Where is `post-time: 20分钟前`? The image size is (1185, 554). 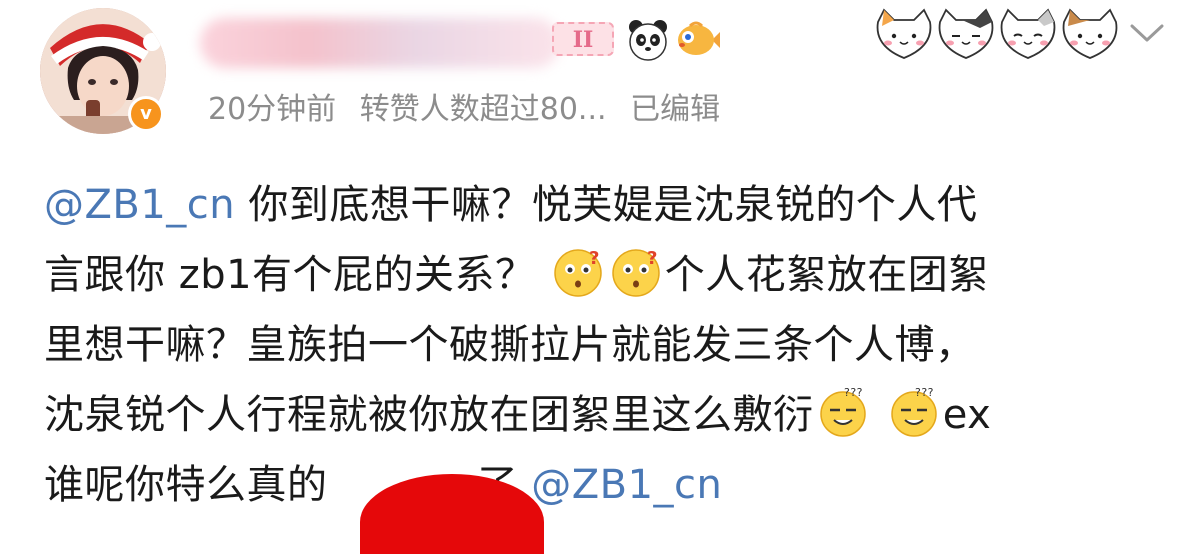
post-time: 20分钟前 is located at coordinates (272, 109).